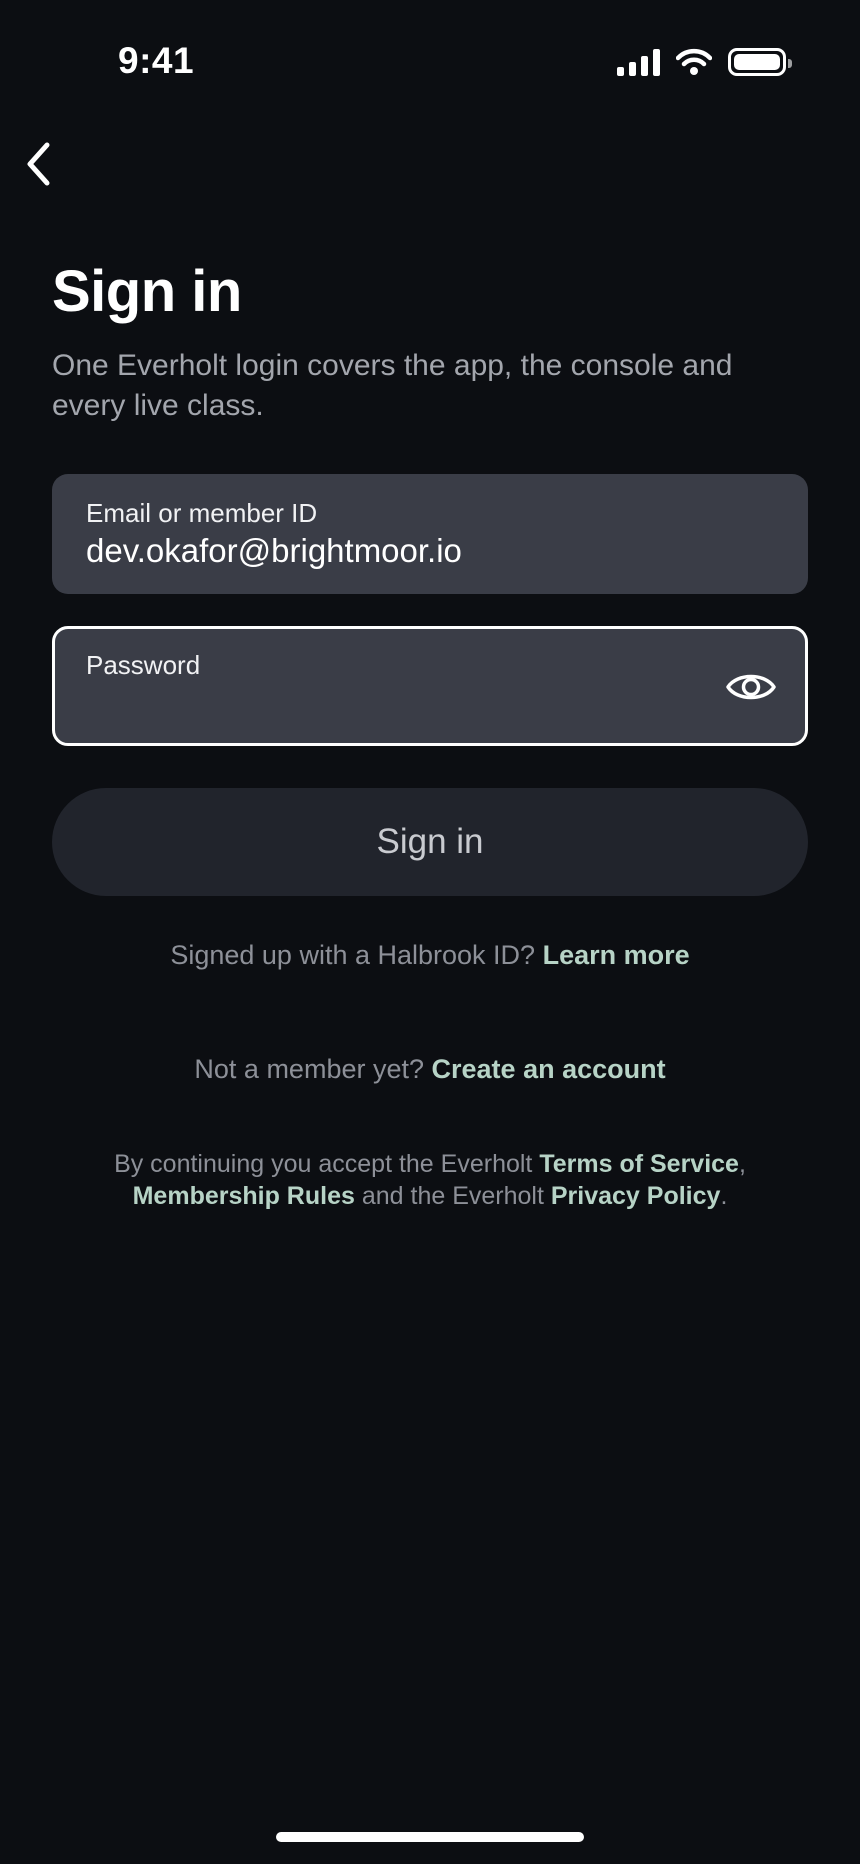 The width and height of the screenshot is (860, 1864). What do you see at coordinates (143, 665) in the screenshot?
I see `password-field-label: Password` at bounding box center [143, 665].